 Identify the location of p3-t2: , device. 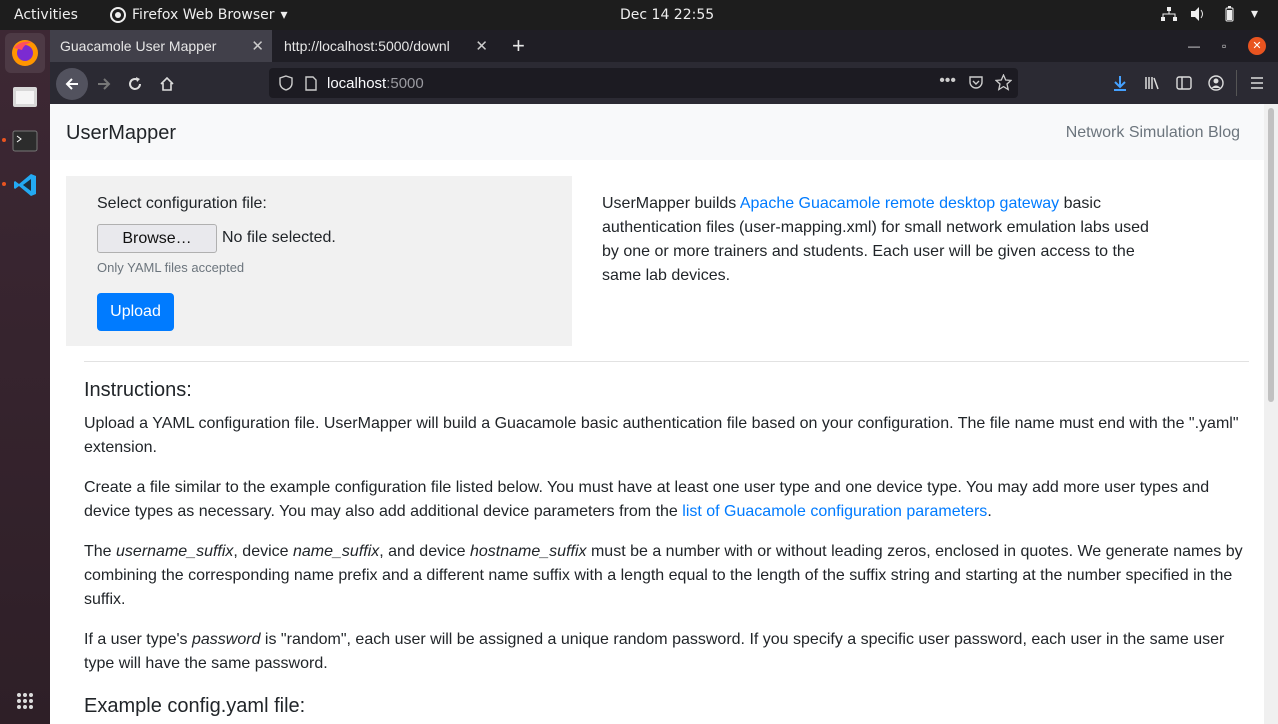
(263, 551).